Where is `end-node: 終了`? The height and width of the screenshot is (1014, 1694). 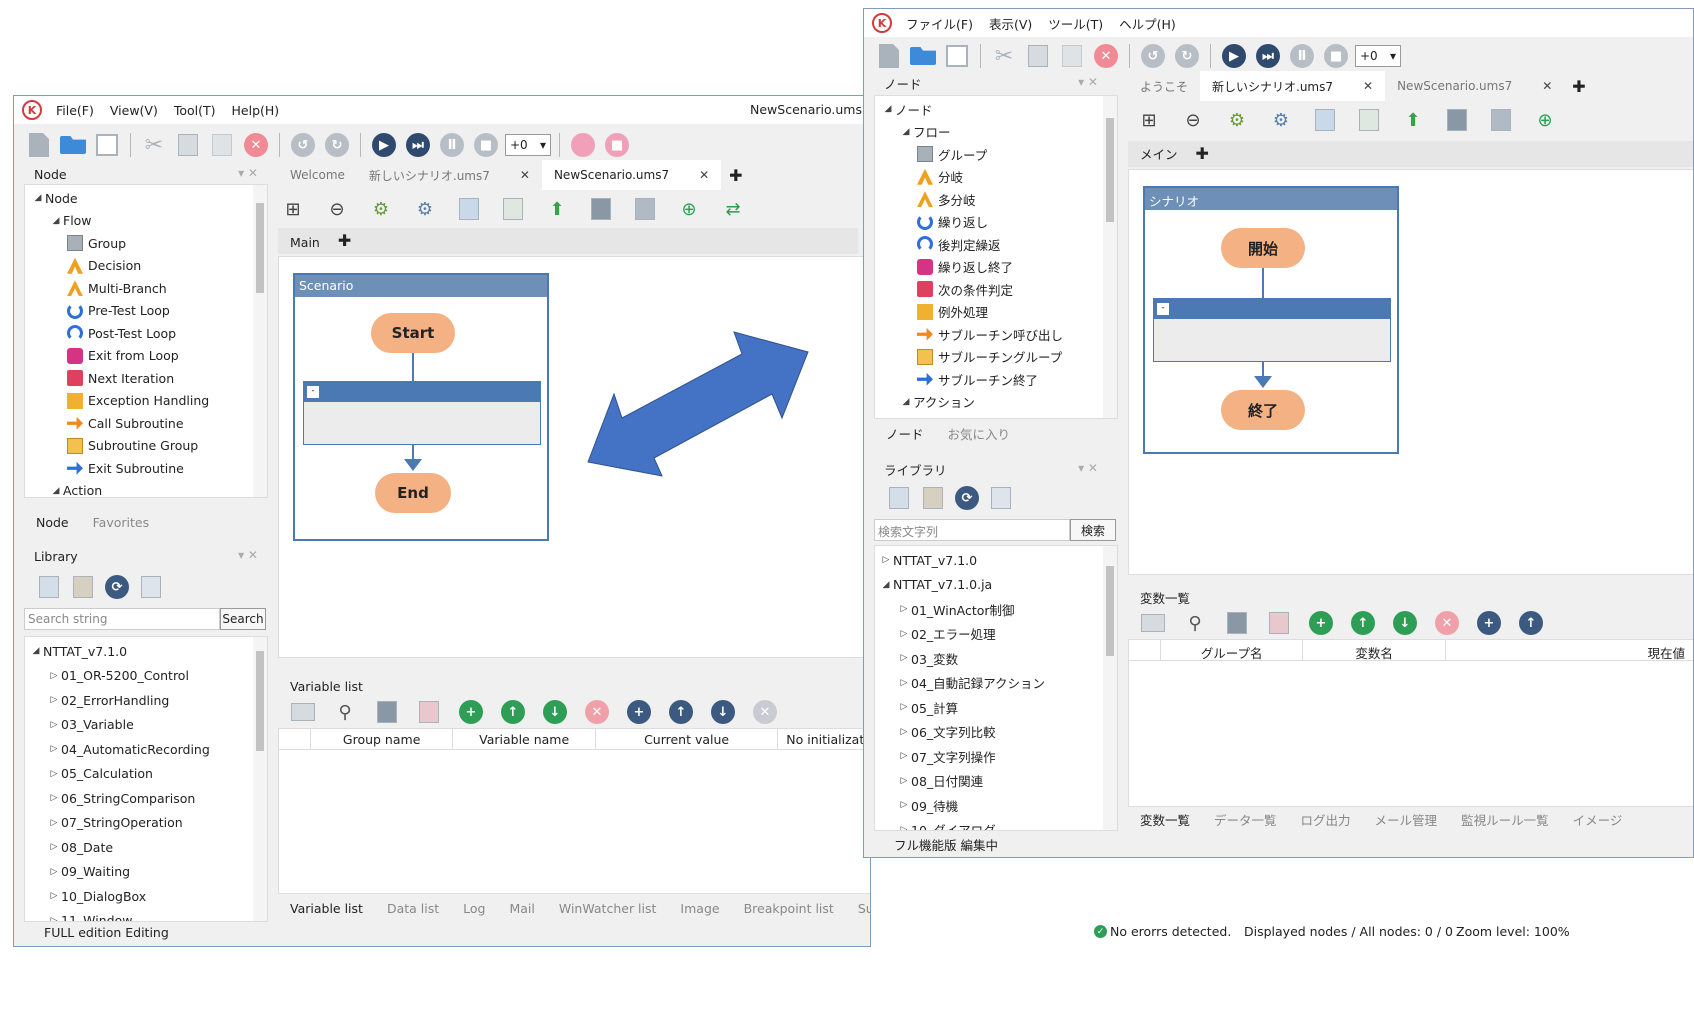 end-node: 終了 is located at coordinates (1263, 410).